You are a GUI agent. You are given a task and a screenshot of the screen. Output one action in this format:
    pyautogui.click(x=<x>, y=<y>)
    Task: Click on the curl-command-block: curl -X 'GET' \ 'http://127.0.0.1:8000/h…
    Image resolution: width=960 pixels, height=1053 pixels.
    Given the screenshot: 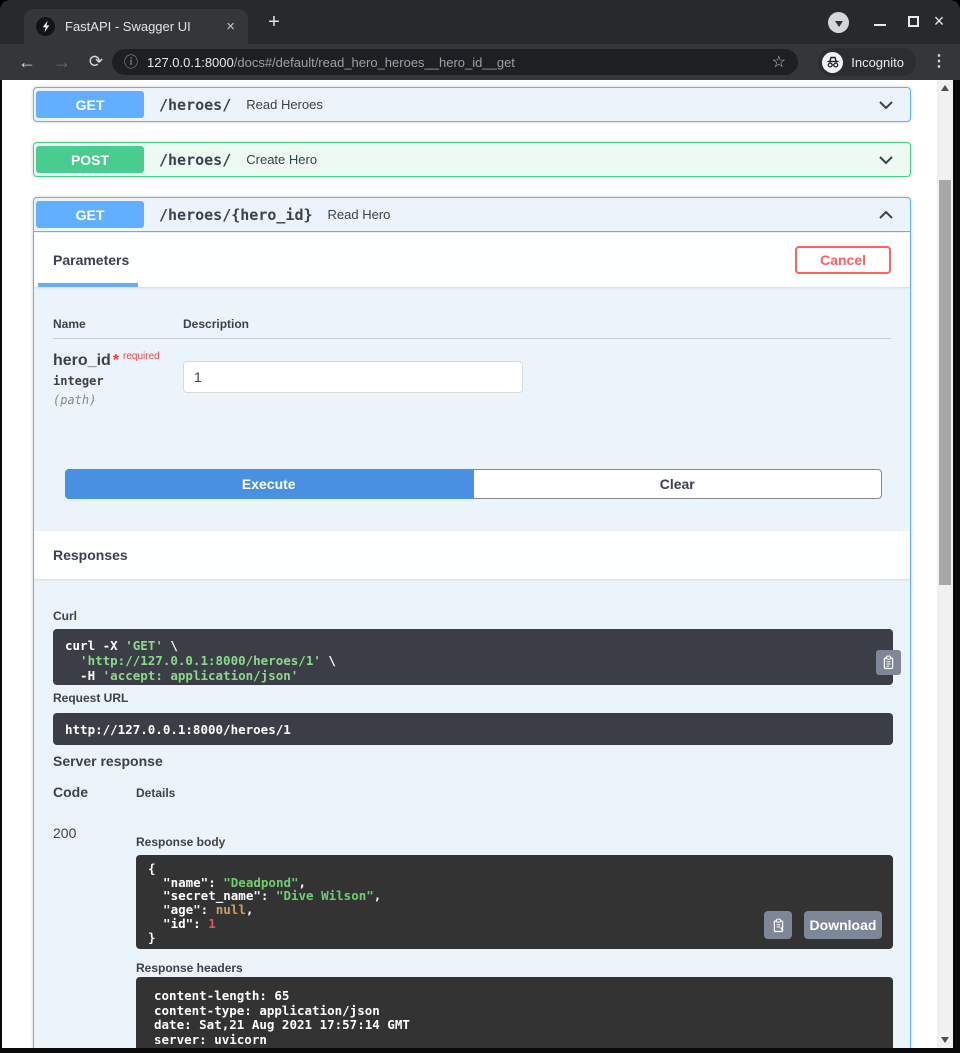 What is the action you would take?
    pyautogui.click(x=473, y=657)
    